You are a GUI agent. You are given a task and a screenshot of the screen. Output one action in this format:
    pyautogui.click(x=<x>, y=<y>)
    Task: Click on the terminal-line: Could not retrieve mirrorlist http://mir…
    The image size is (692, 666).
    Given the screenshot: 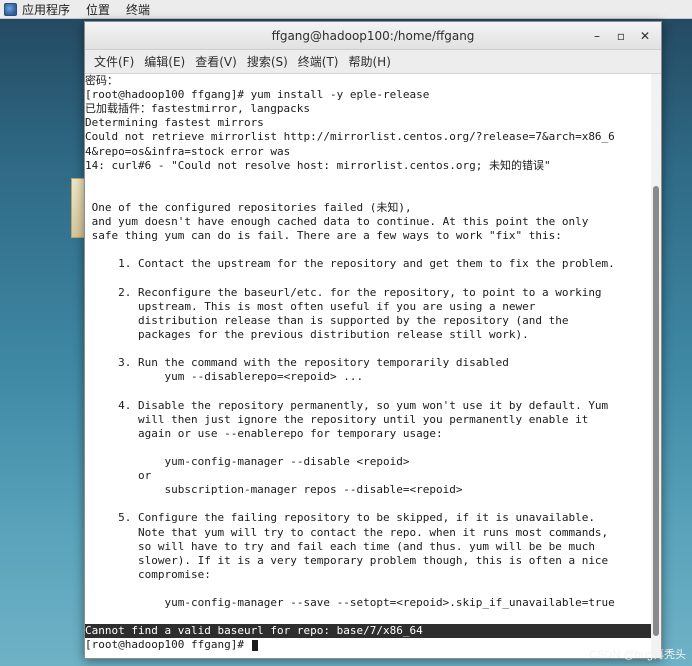 What is the action you would take?
    pyautogui.click(x=350, y=137)
    